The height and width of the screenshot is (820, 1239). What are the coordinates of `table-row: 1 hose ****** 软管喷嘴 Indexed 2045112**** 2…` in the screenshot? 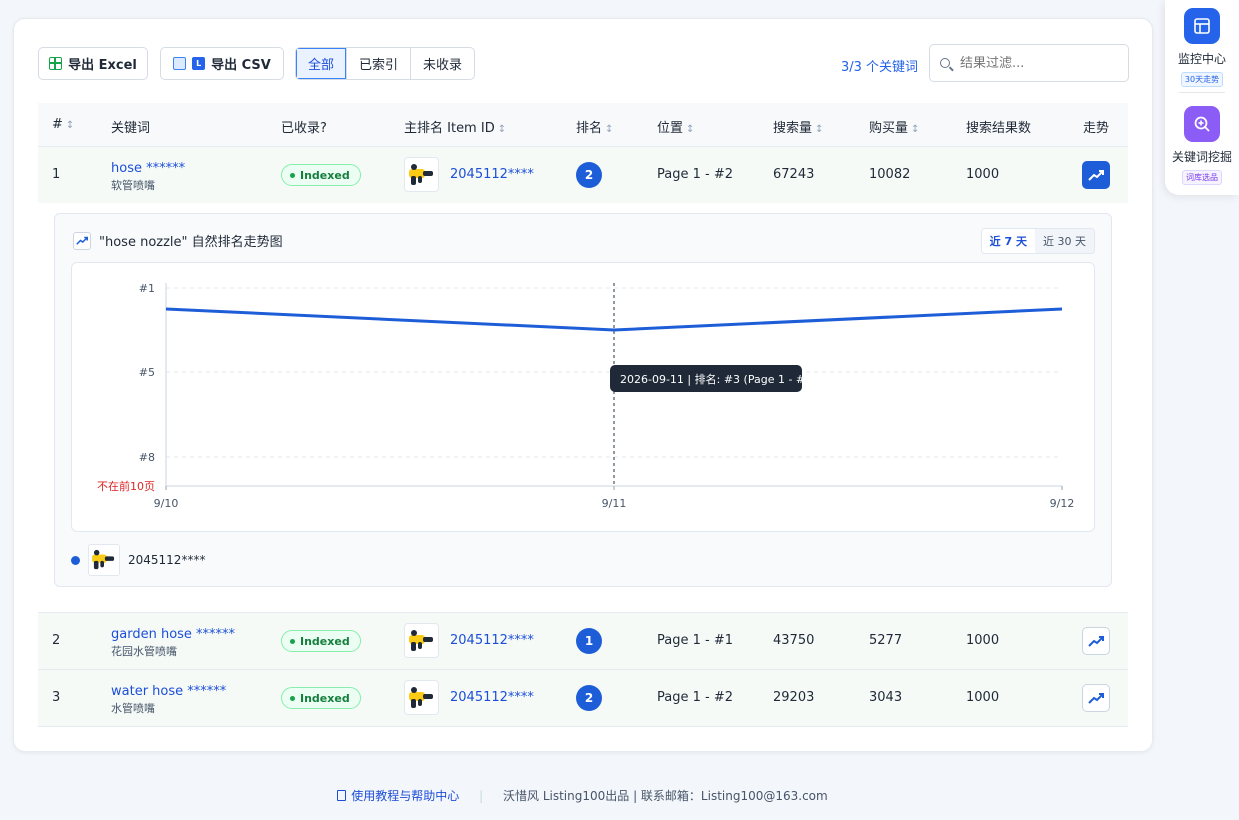 It's located at (583, 175).